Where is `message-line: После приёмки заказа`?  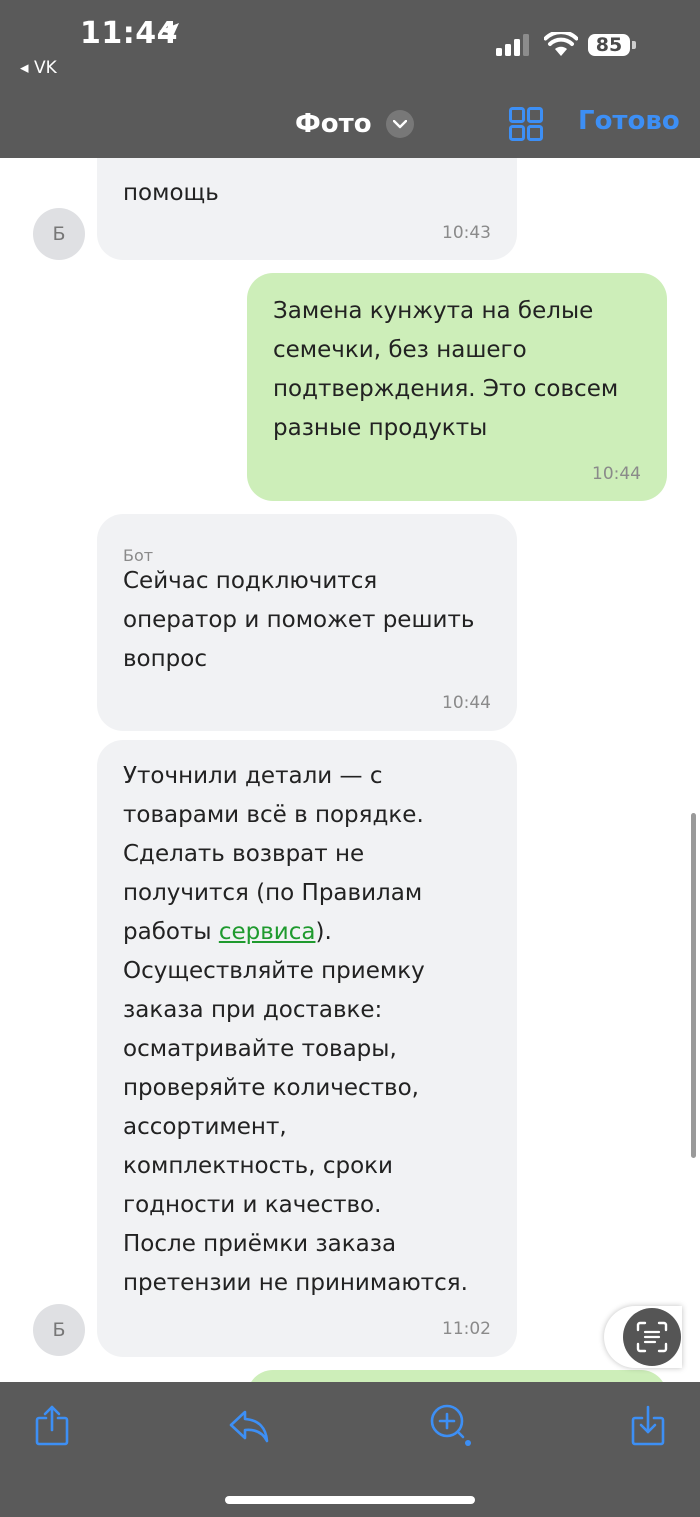 message-line: После приёмки заказа is located at coordinates (260, 1244).